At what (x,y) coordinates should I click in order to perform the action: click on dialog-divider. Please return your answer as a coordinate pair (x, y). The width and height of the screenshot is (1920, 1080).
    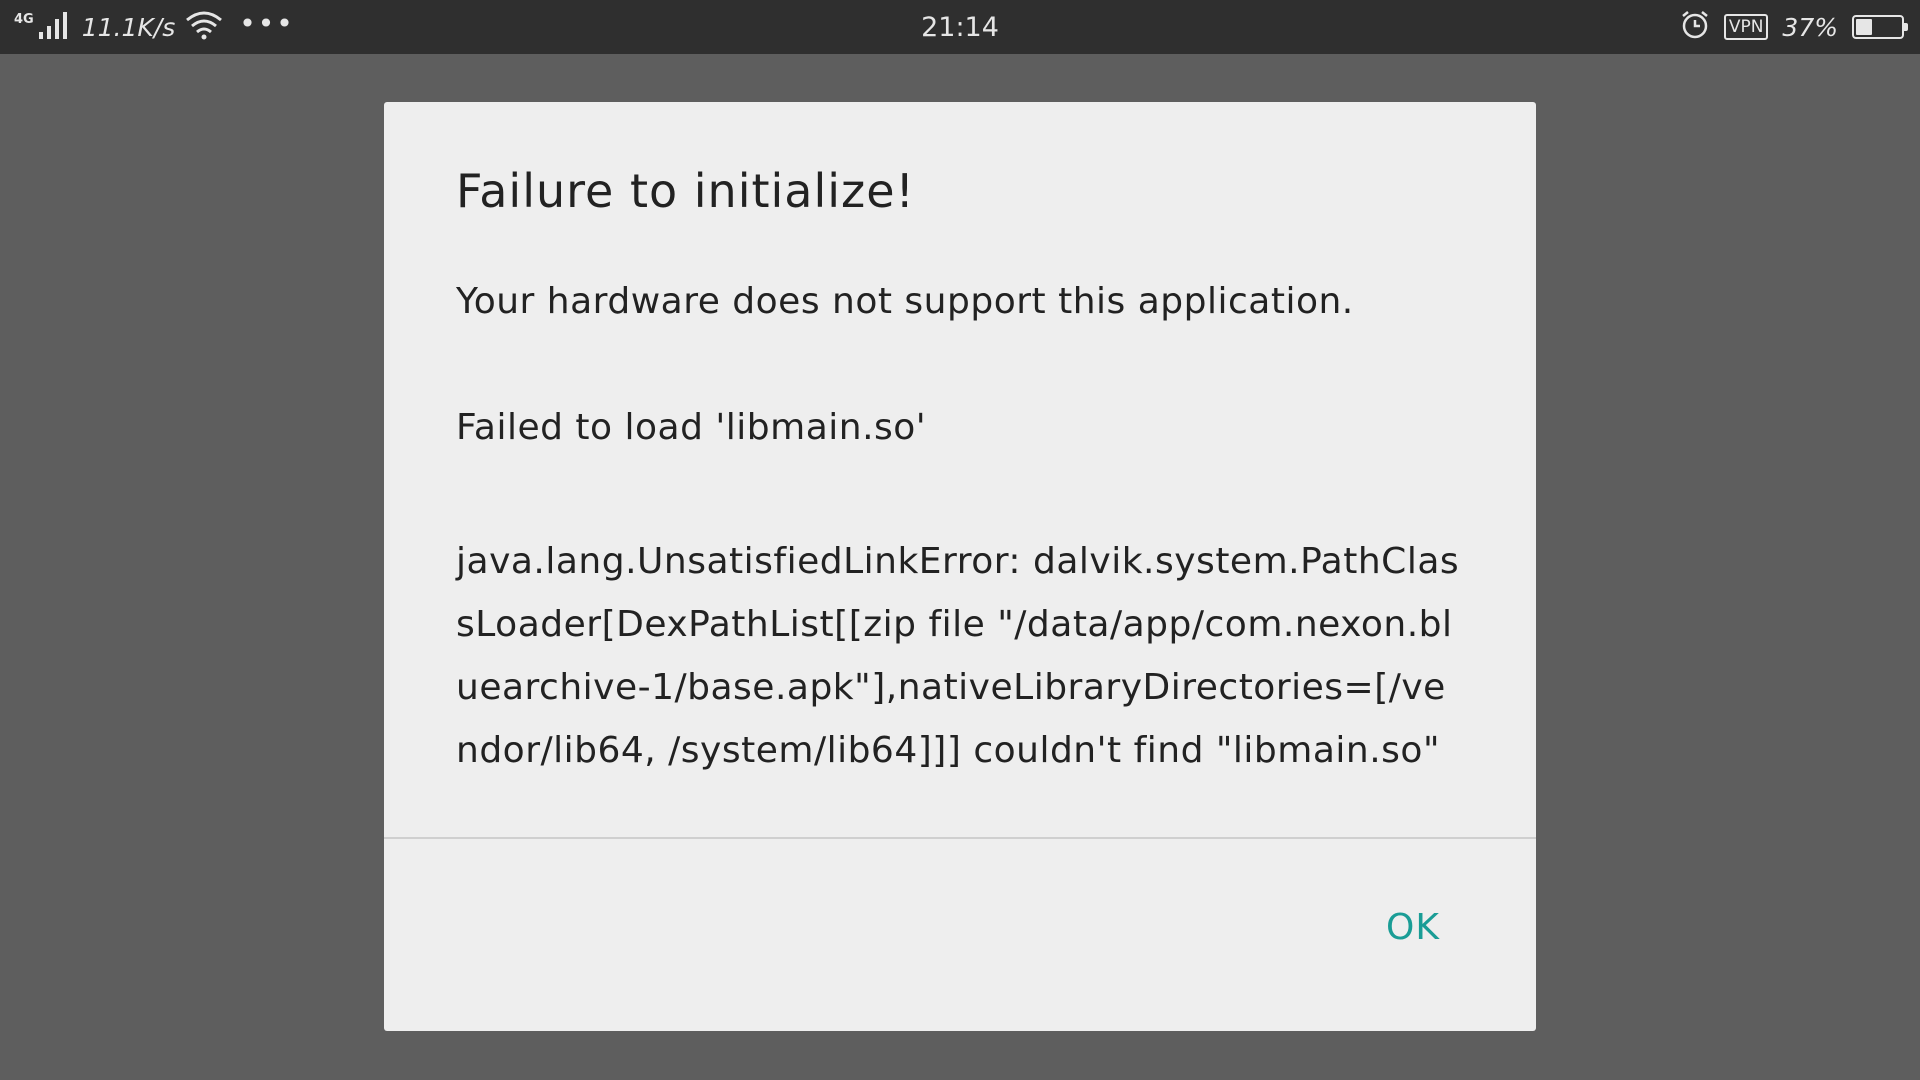
    Looking at the image, I should click on (960, 838).